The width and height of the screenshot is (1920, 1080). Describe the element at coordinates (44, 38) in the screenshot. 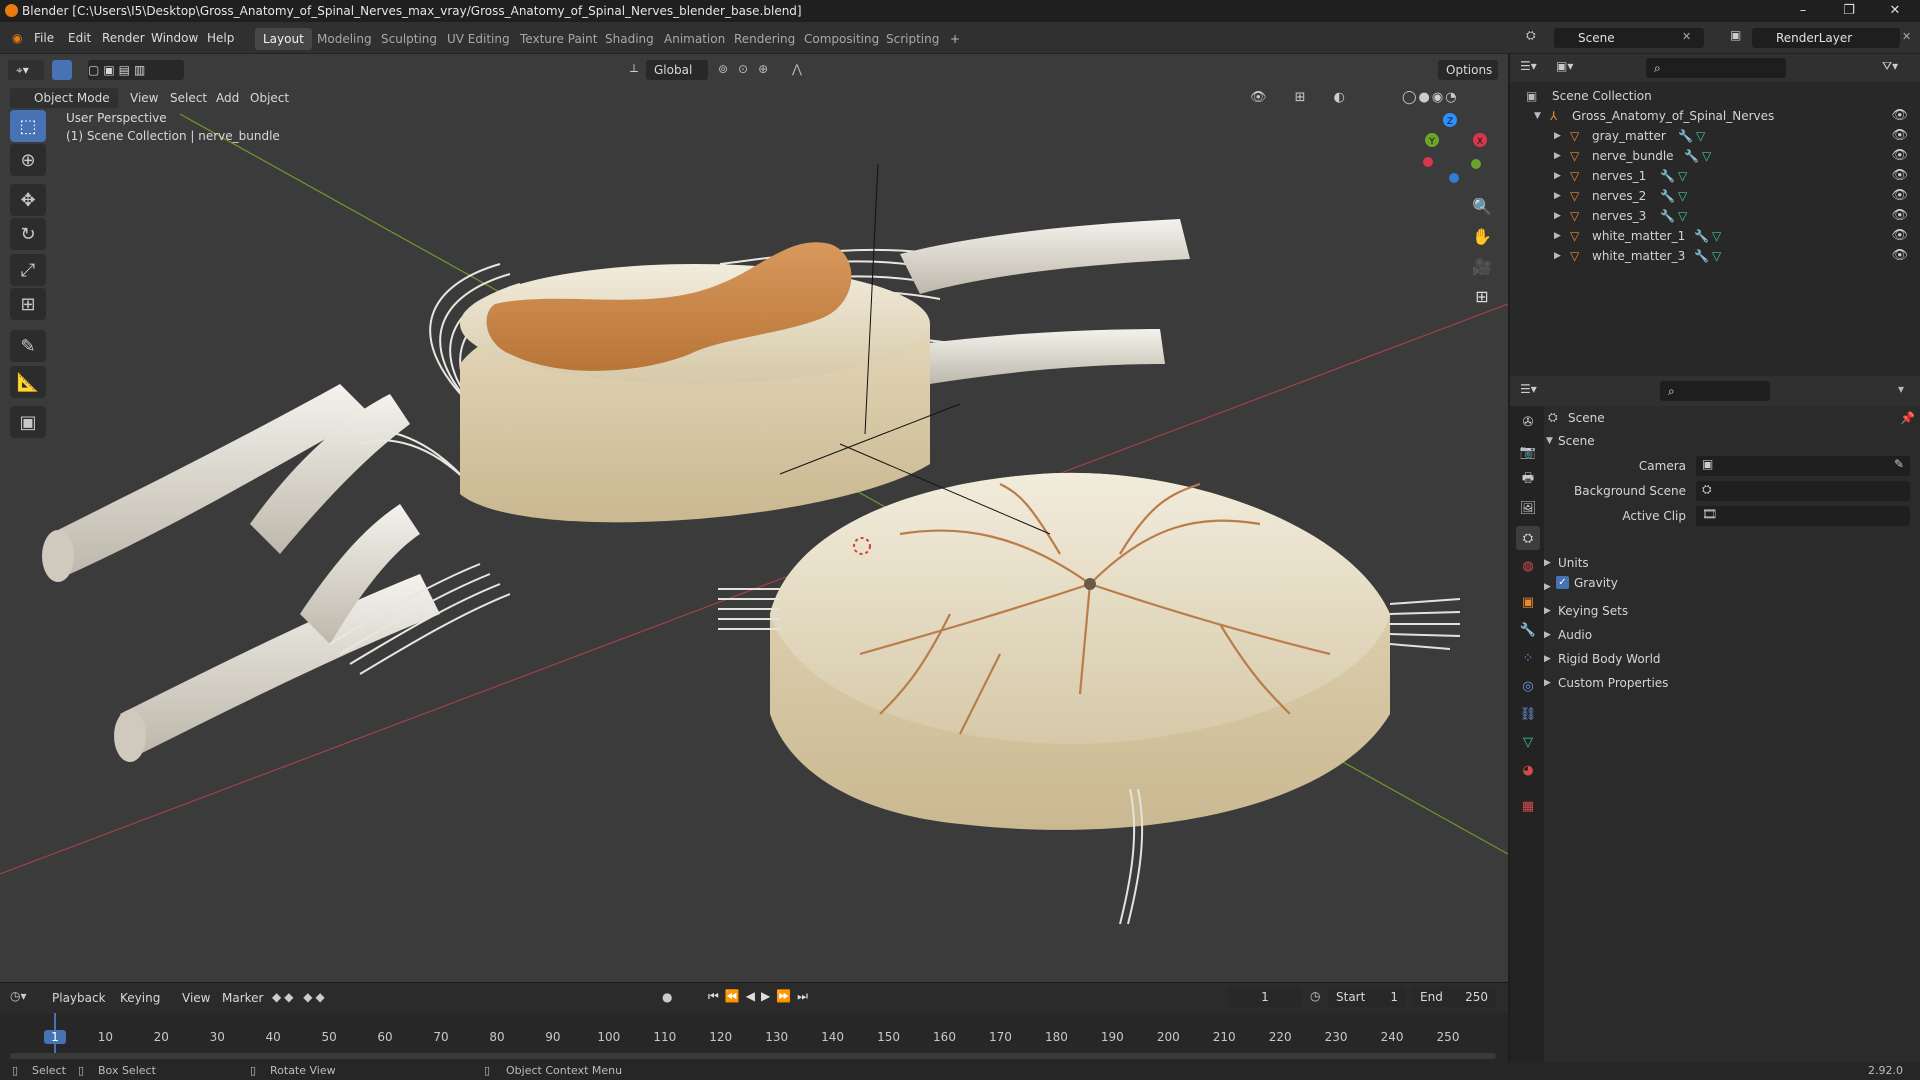

I see `menu-file: File` at that location.